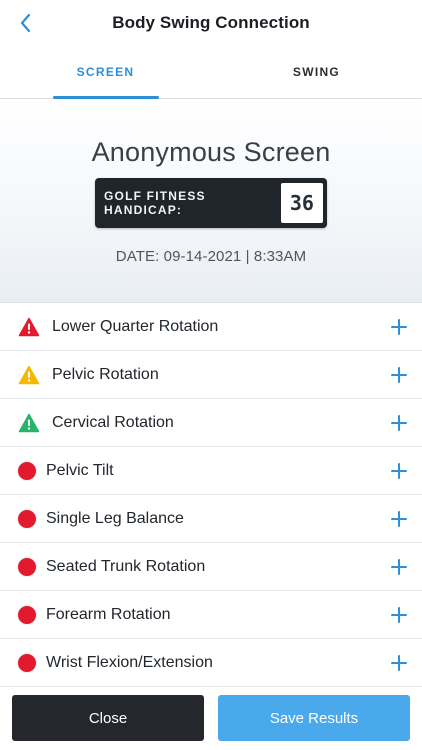 The width and height of the screenshot is (422, 750). Describe the element at coordinates (126, 566) in the screenshot. I see `item-label: Seated Trunk Rotation` at that location.